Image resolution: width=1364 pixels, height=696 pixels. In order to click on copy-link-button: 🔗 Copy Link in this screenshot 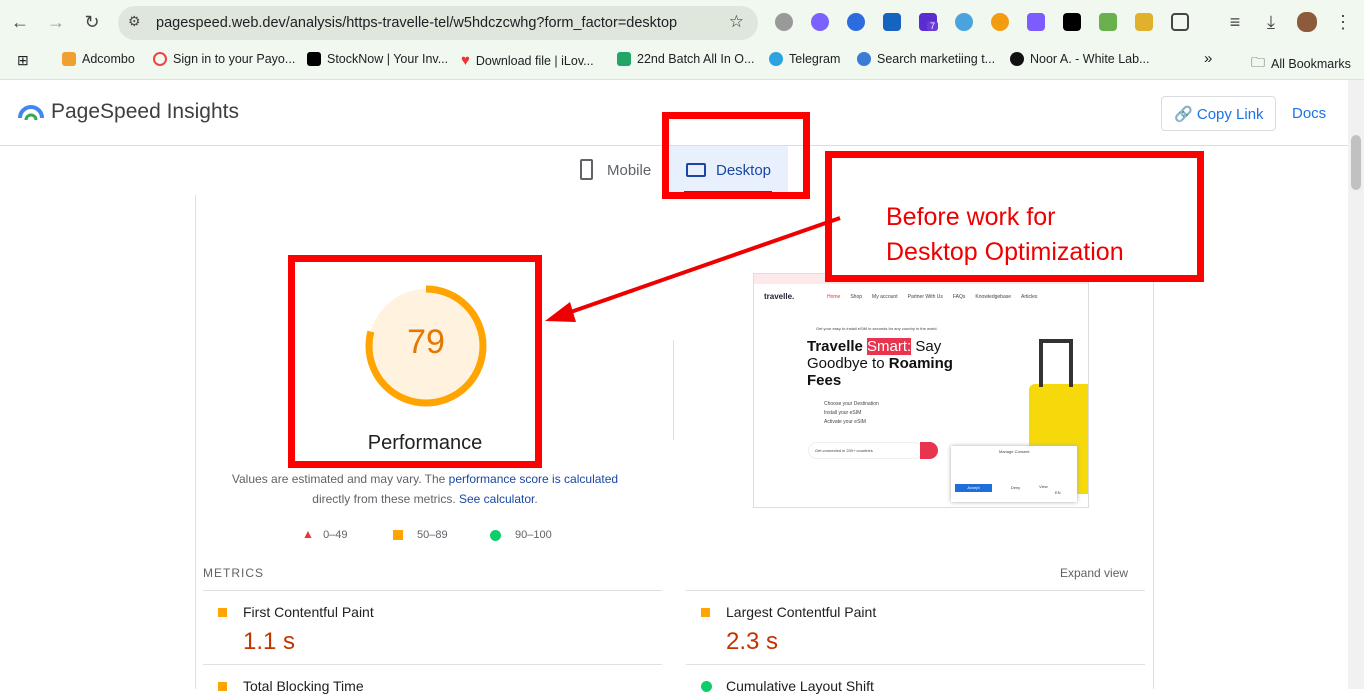, I will do `click(1218, 113)`.